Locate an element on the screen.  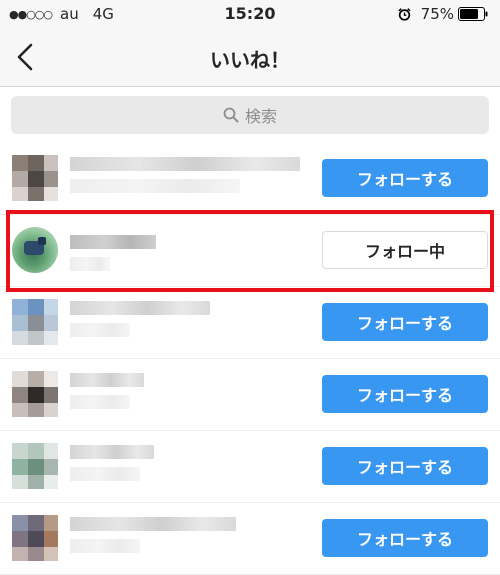
alarm-clock-icon is located at coordinates (404, 14).